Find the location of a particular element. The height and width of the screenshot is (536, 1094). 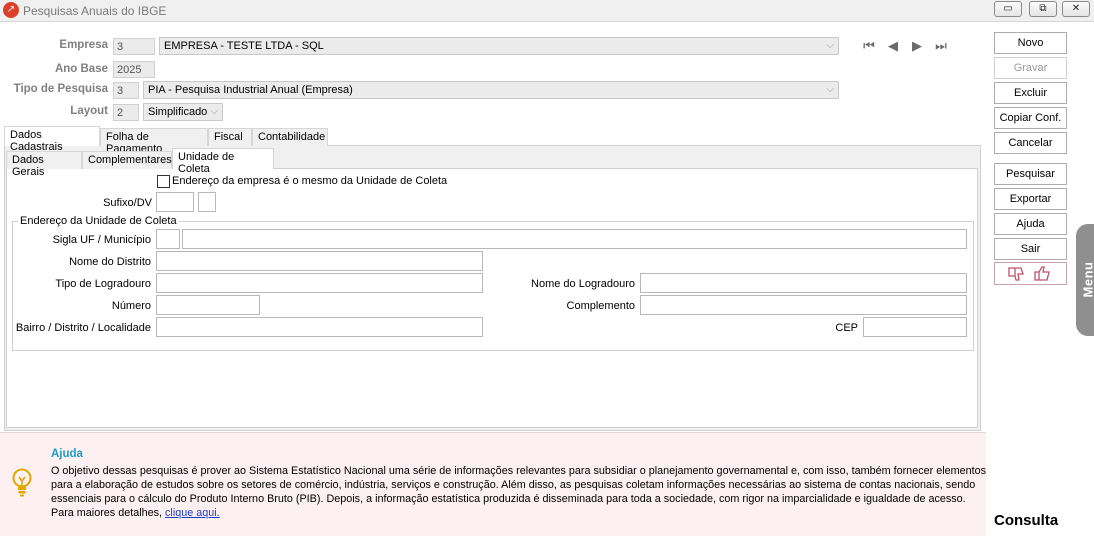

restore-button: ⧉ is located at coordinates (1043, 9).